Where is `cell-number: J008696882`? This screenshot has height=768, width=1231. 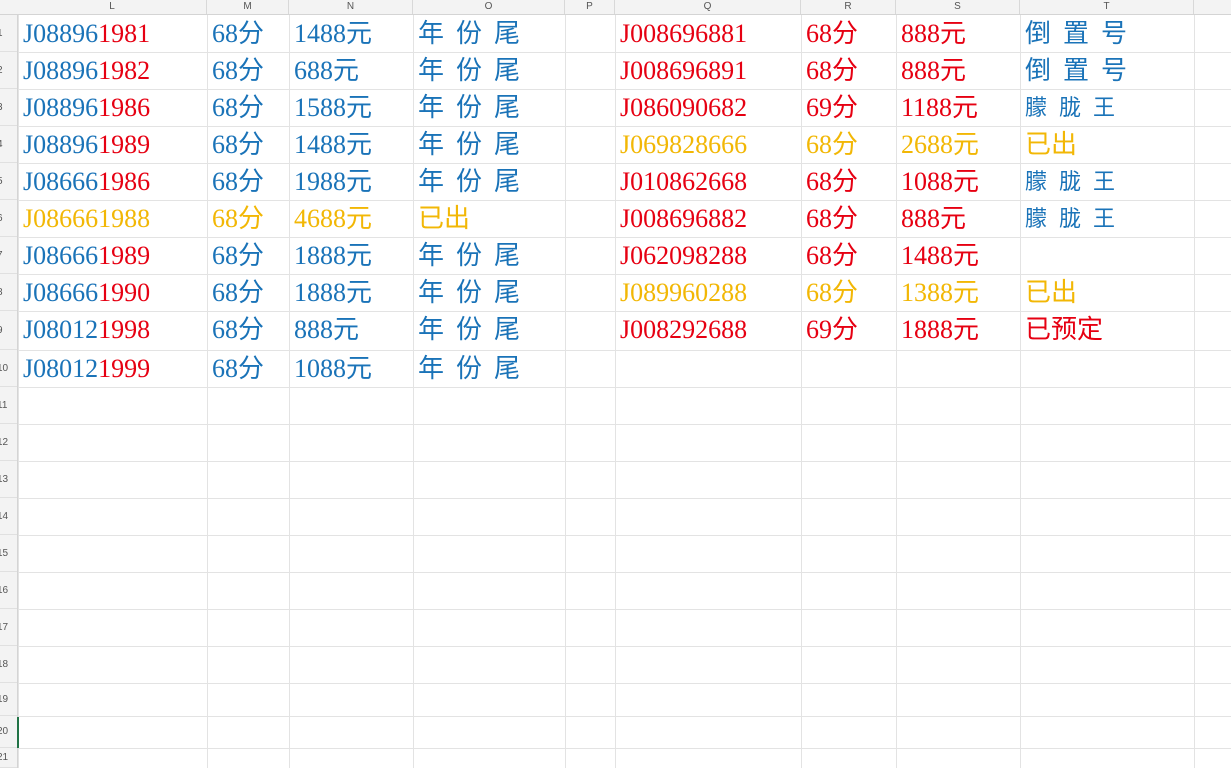 cell-number: J008696882 is located at coordinates (681, 218).